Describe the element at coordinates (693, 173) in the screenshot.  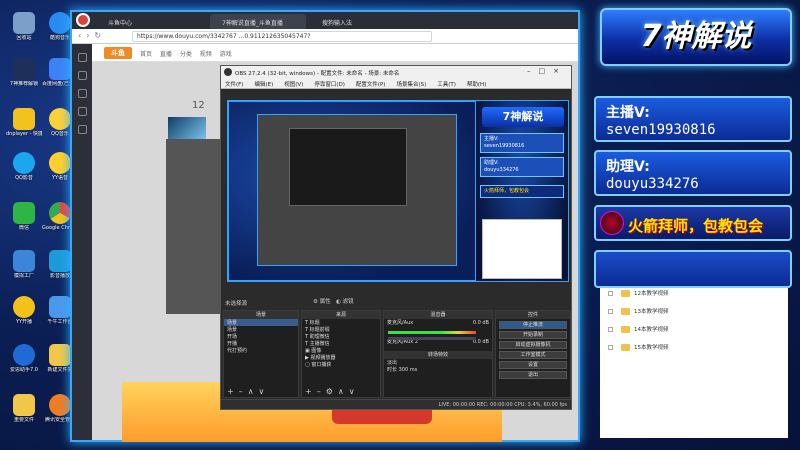
I see `assistant-contact-box: 助理V: douyu334276` at that location.